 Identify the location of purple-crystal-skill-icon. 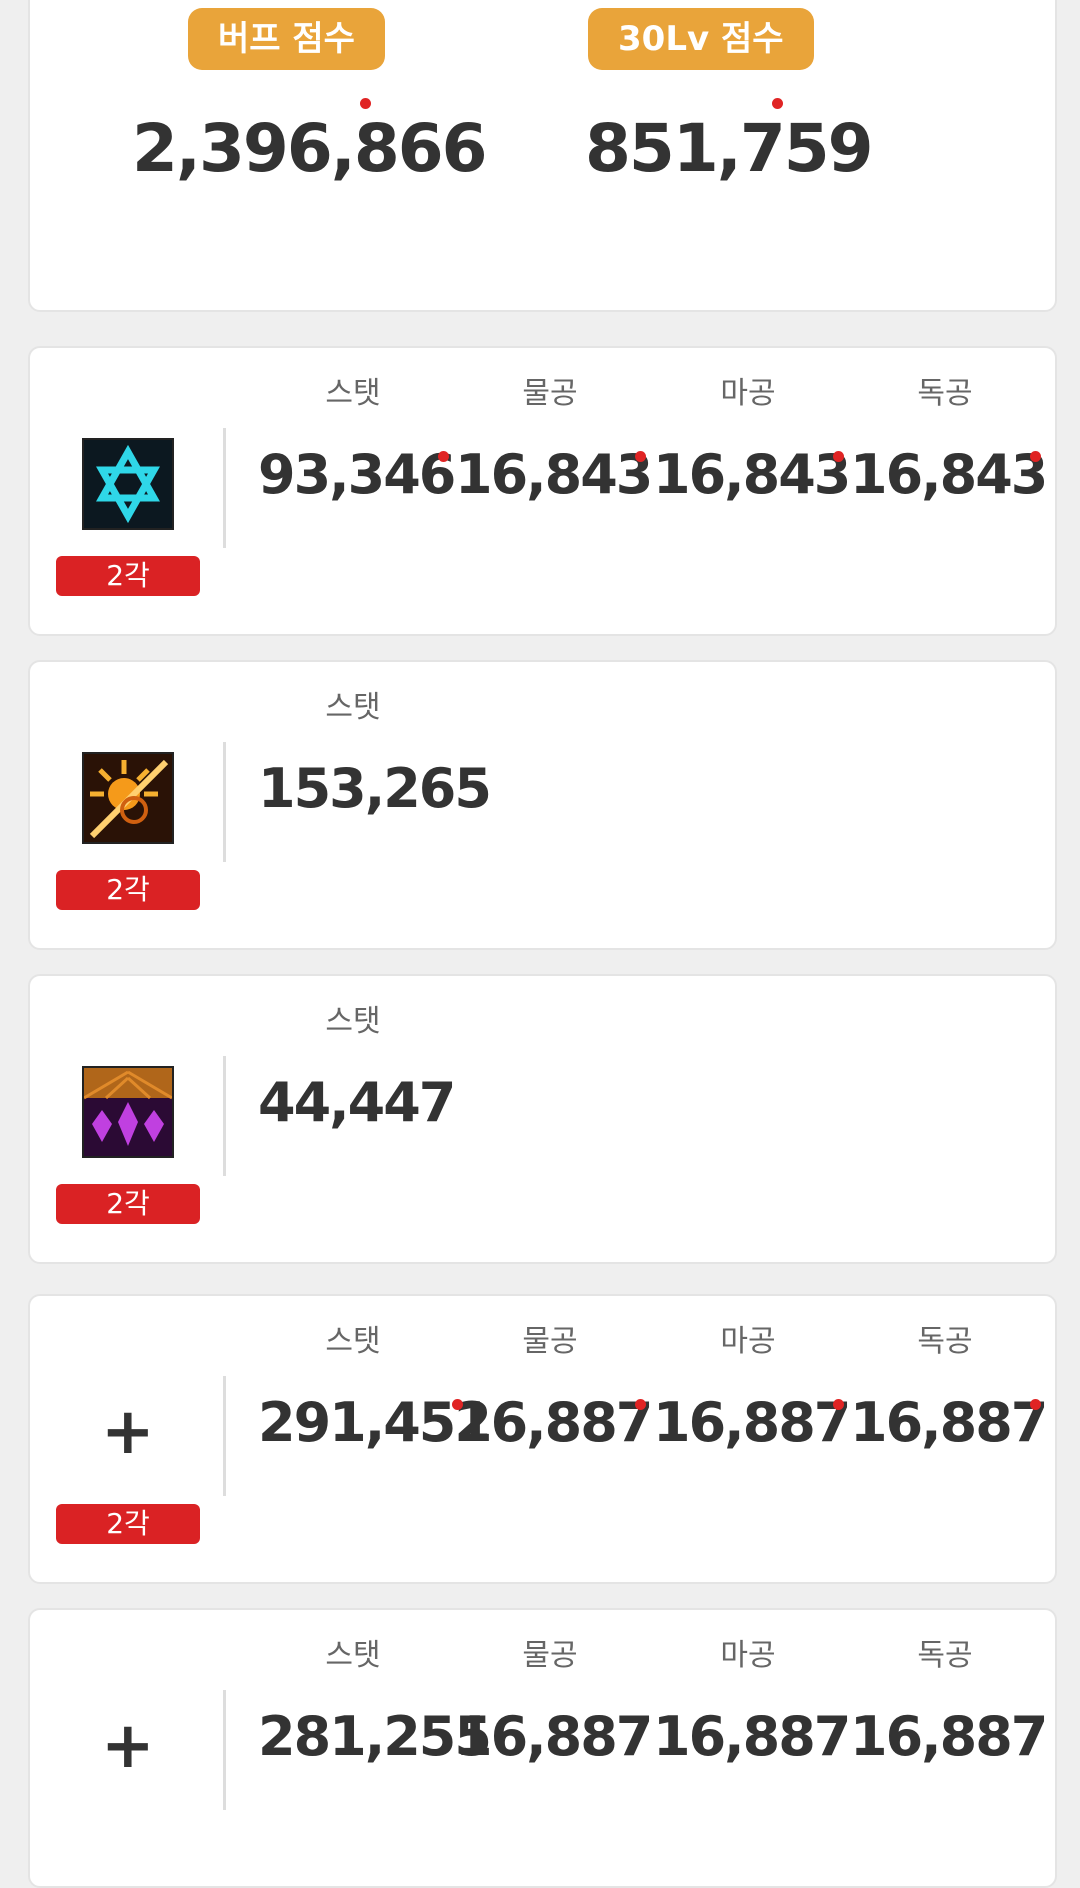
(128, 1112).